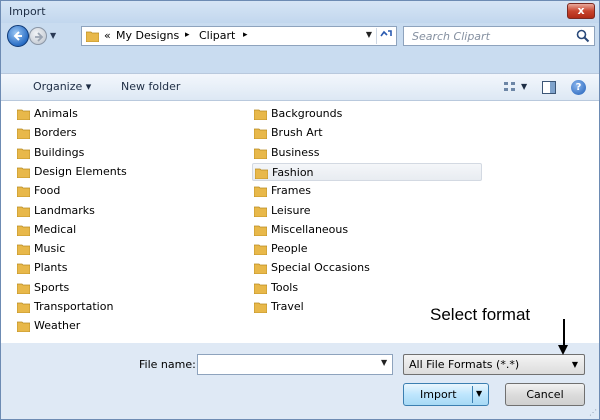 This screenshot has height=420, width=600. I want to click on refresh-icon, so click(385, 33).